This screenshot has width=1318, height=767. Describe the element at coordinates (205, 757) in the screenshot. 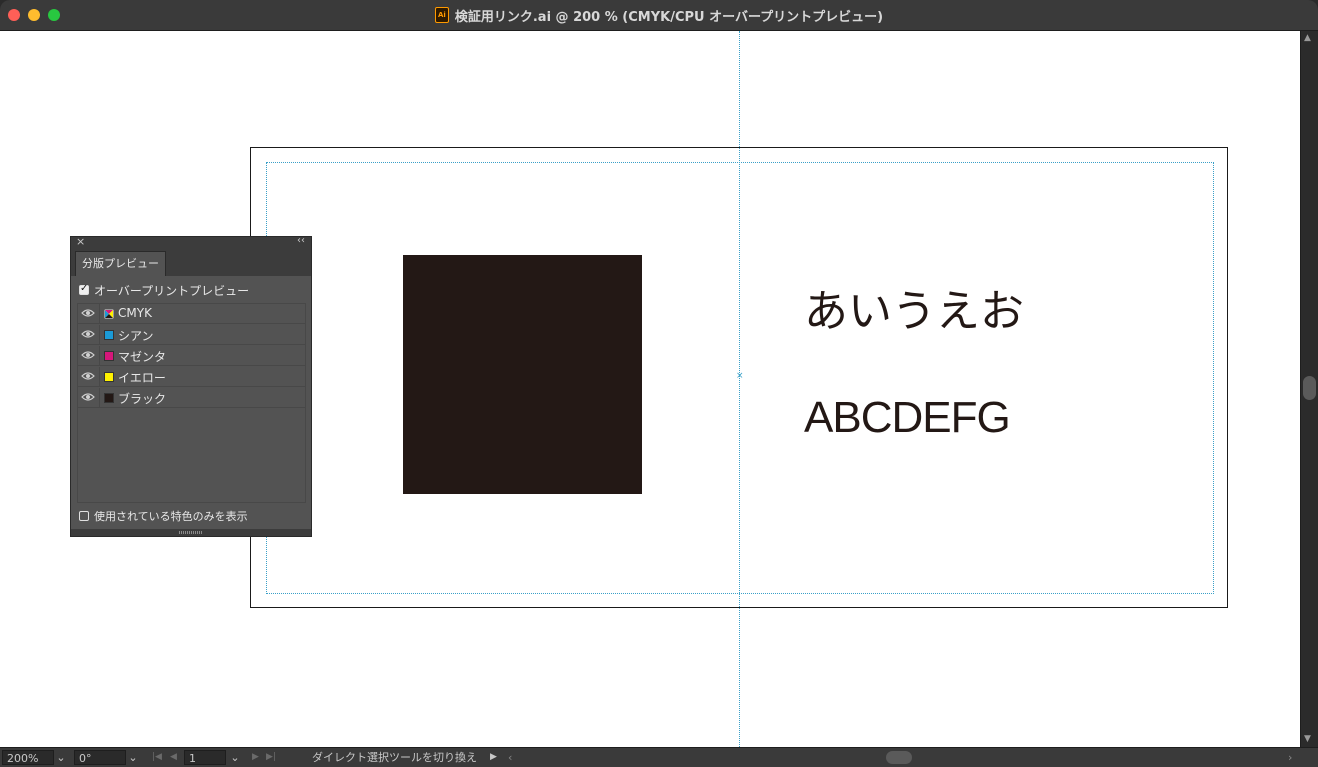

I see `artboard-number-field: 1` at that location.